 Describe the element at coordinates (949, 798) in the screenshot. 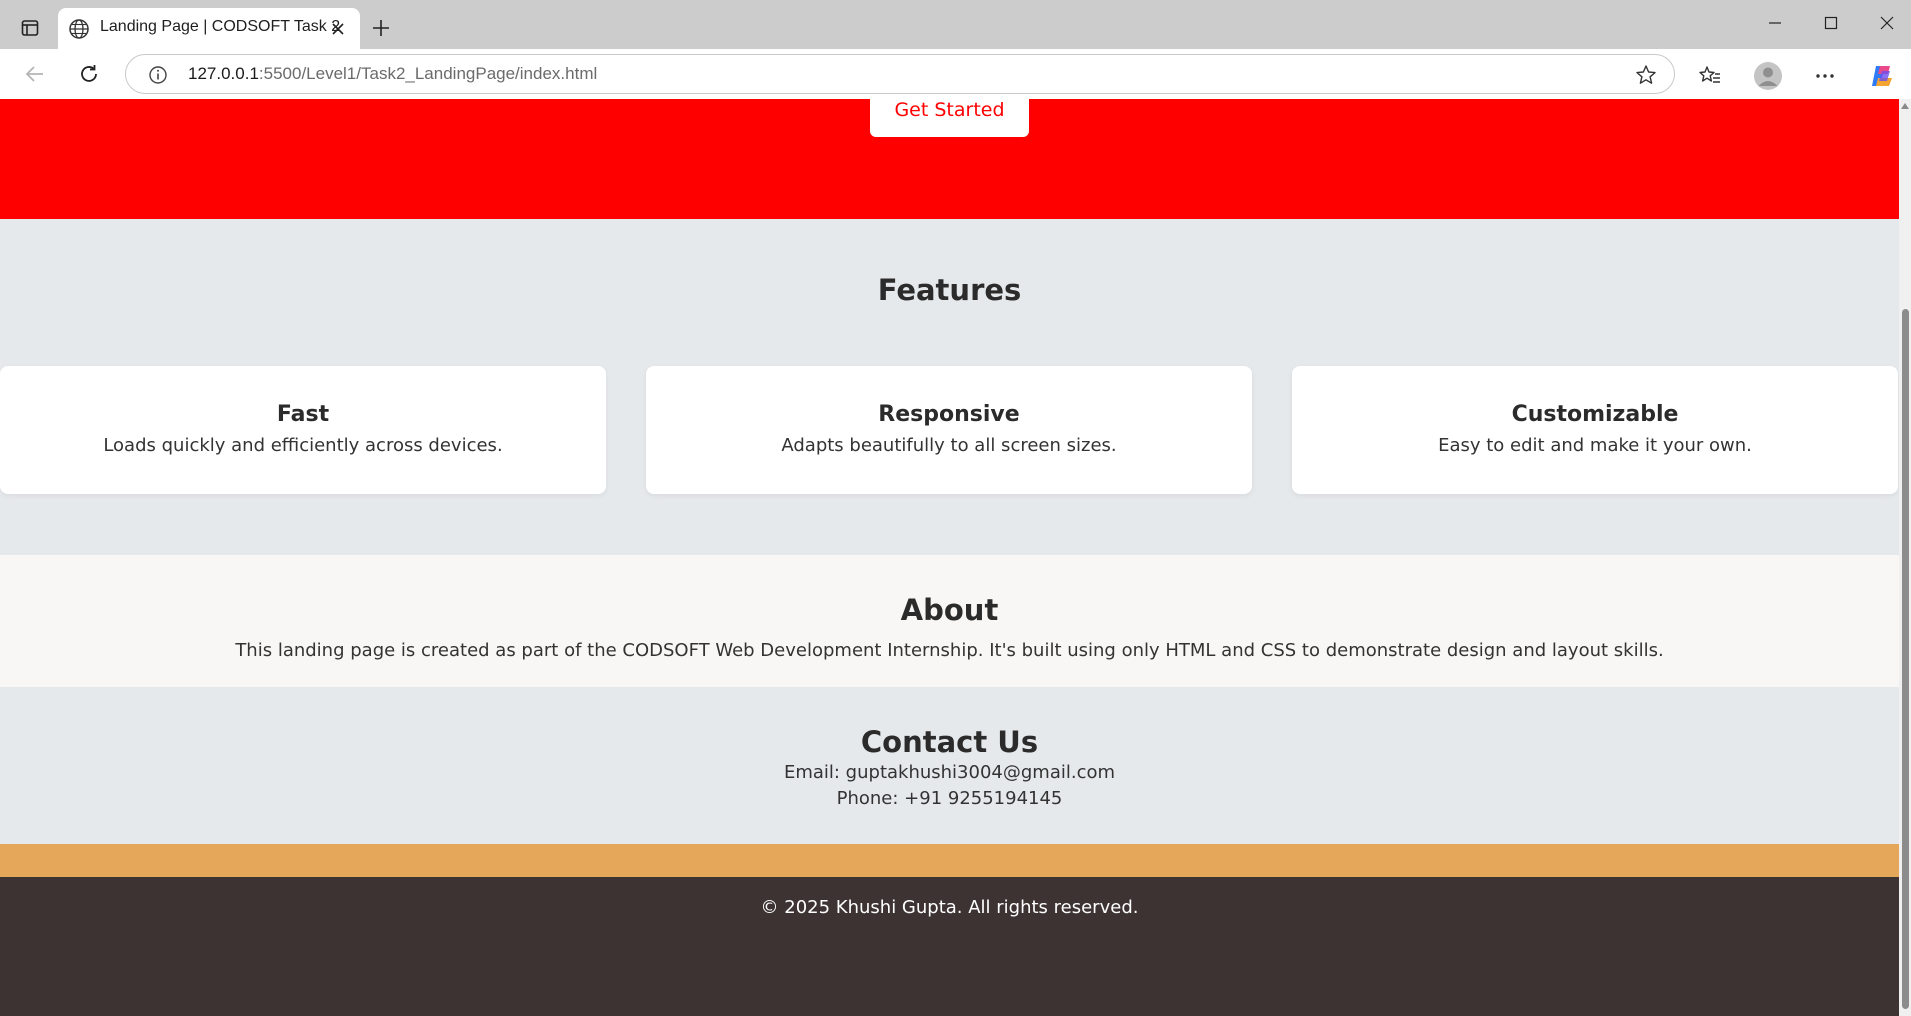

I see `contact-phone: Phone: +91 9255194145` at that location.